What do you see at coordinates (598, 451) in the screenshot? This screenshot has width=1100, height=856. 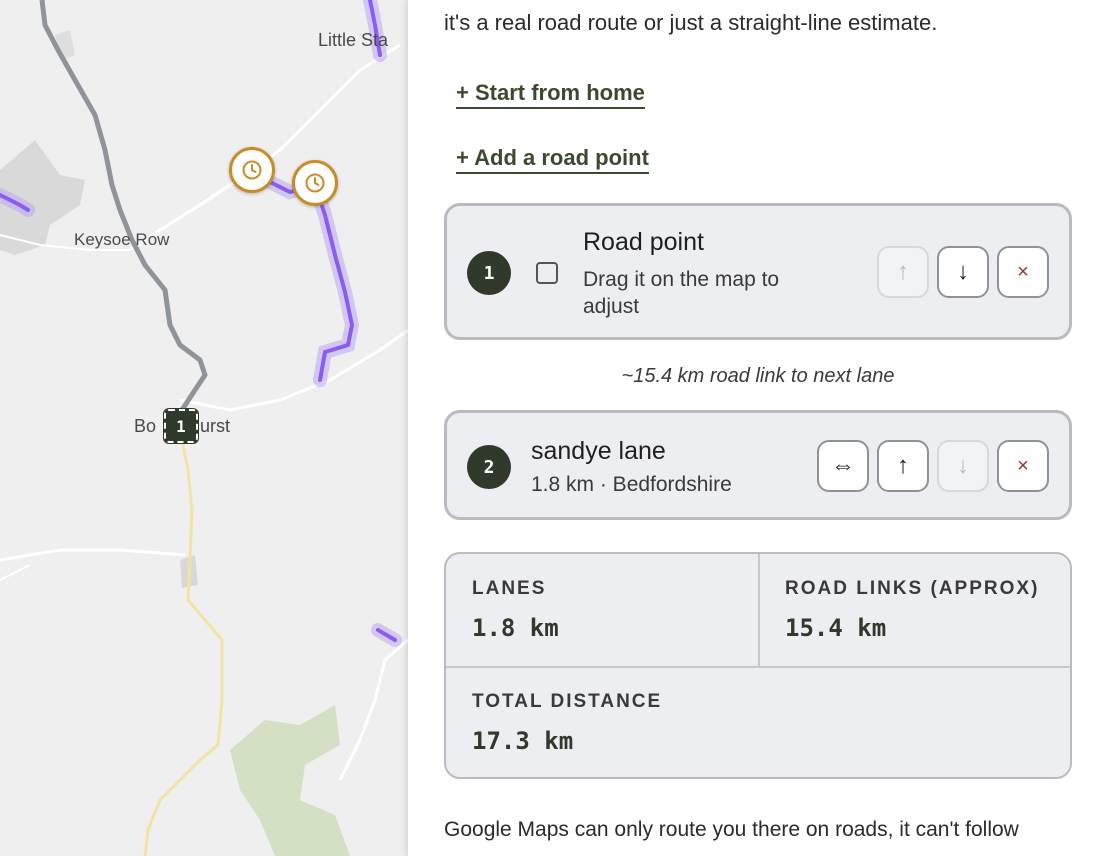 I see `stop-title: sandye lane` at bounding box center [598, 451].